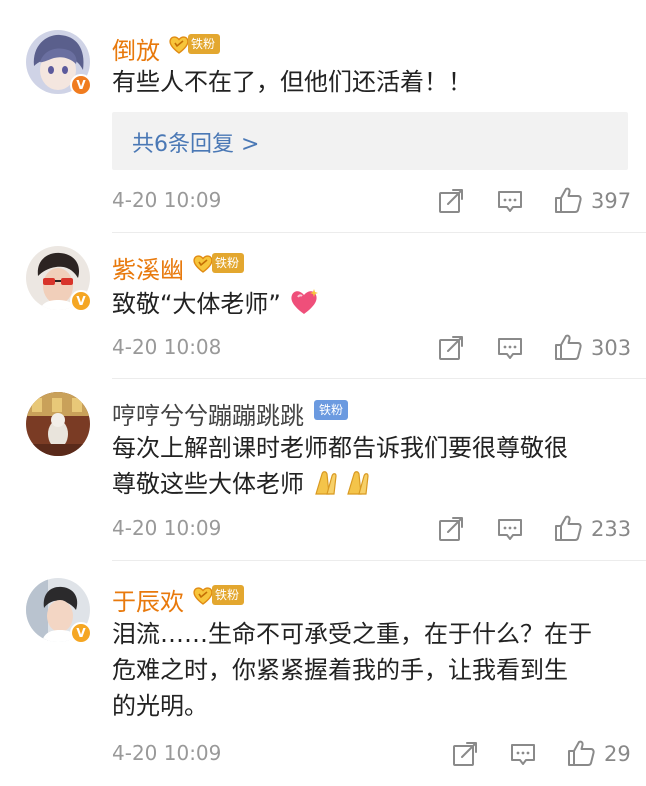 The width and height of the screenshot is (646, 786). Describe the element at coordinates (372, 304) in the screenshot. I see `comment-text: 致敬“大体老师”` at that location.